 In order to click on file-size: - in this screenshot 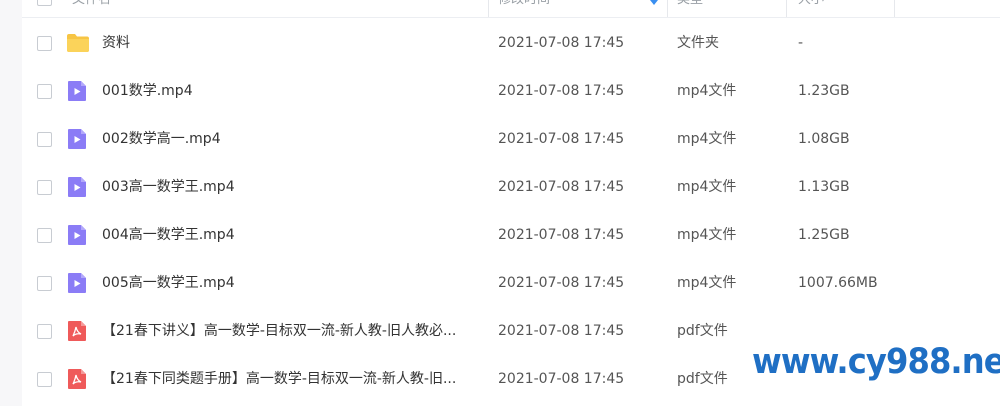, I will do `click(801, 43)`.